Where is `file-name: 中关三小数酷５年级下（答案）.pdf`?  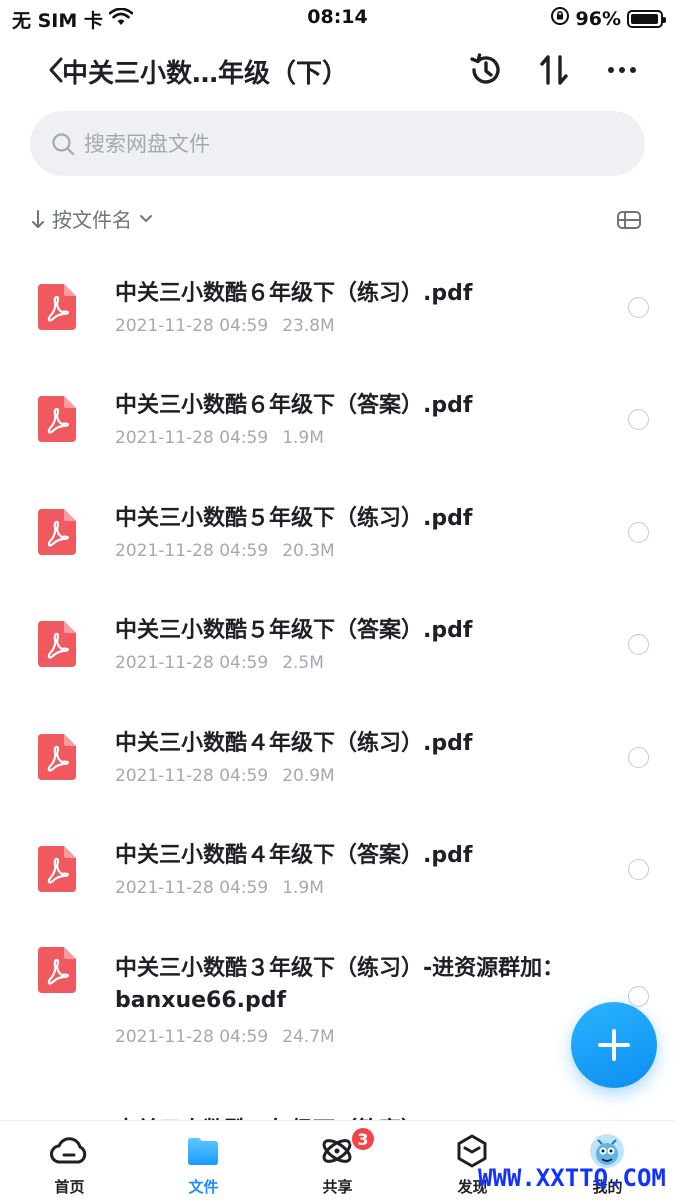
file-name: 中关三小数酷５年级下（答案）.pdf is located at coordinates (294, 630).